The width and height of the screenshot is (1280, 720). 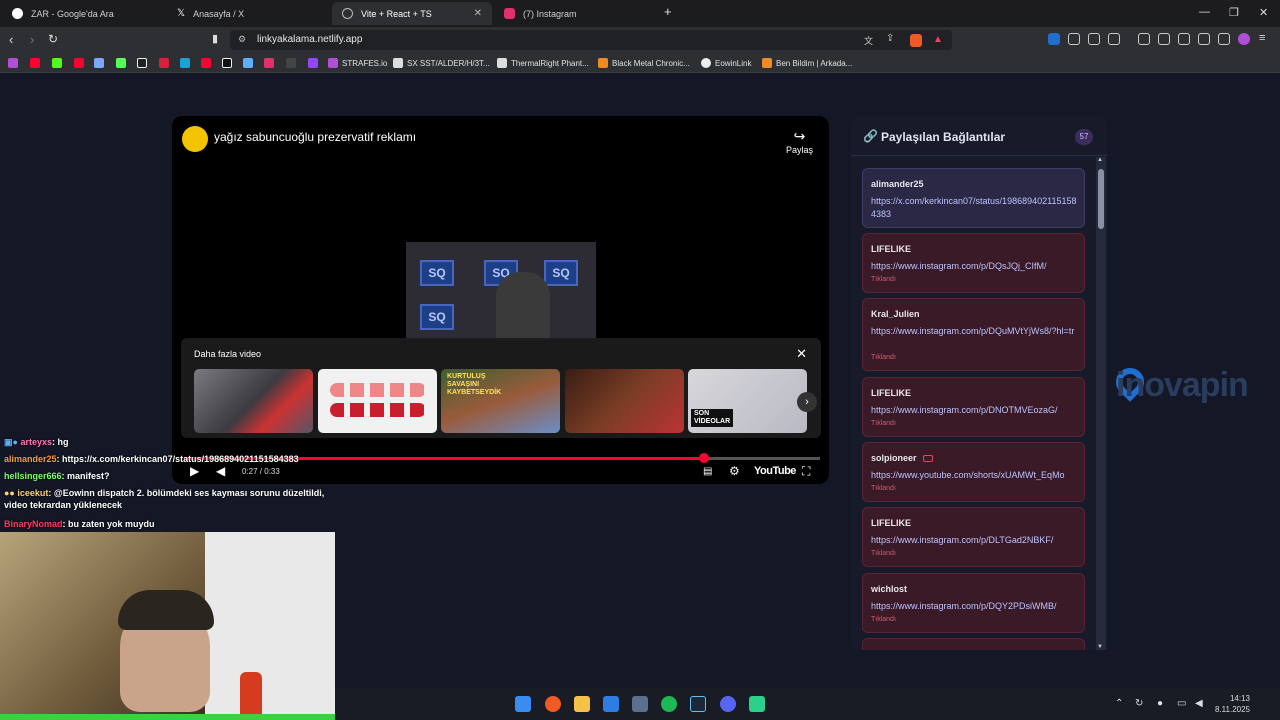 What do you see at coordinates (1054, 39) in the screenshot?
I see `extension-icon` at bounding box center [1054, 39].